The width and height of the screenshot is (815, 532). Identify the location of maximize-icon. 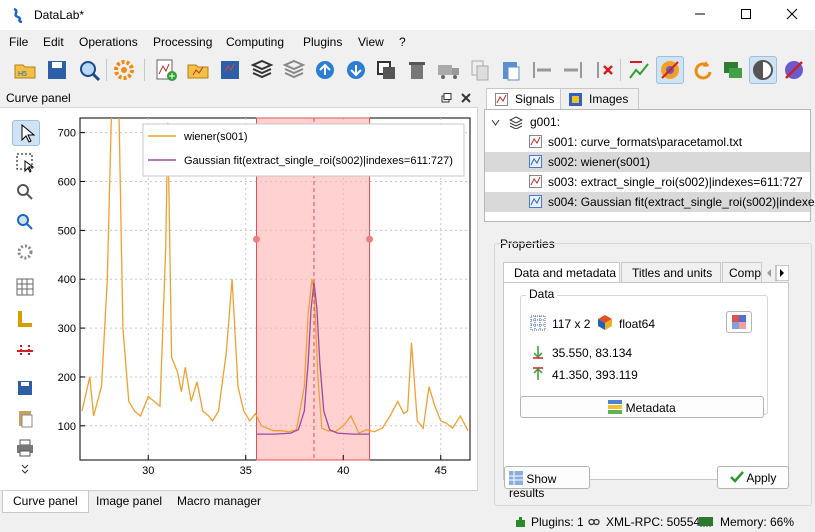
(746, 14).